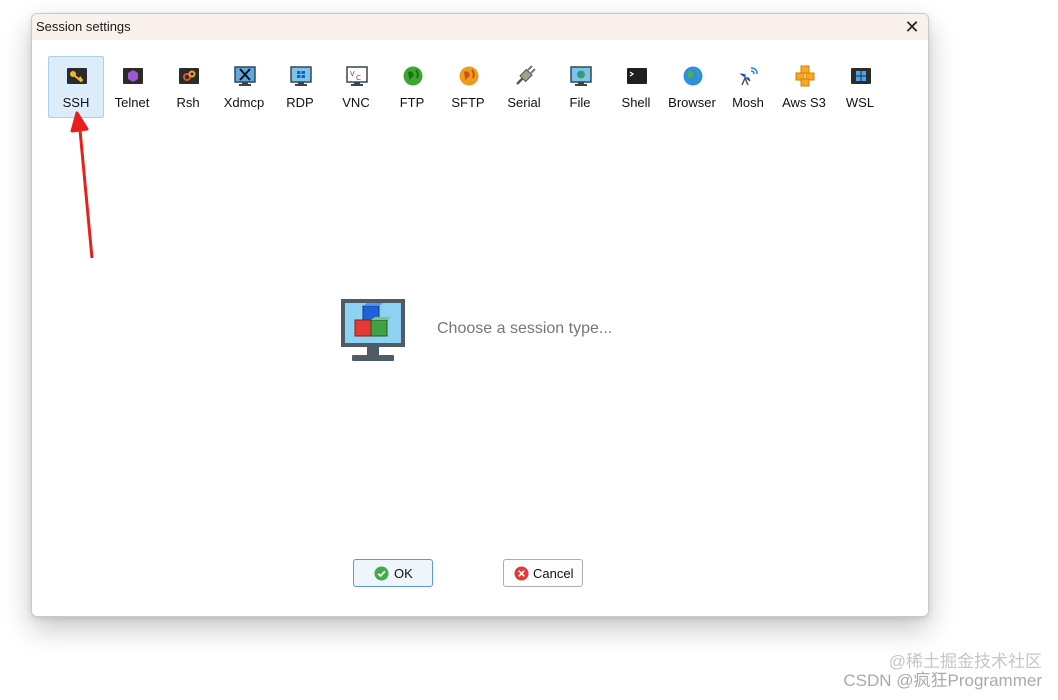 This screenshot has height=700, width=1058. What do you see at coordinates (83, 26) in the screenshot?
I see `dialog-title: Session settings` at bounding box center [83, 26].